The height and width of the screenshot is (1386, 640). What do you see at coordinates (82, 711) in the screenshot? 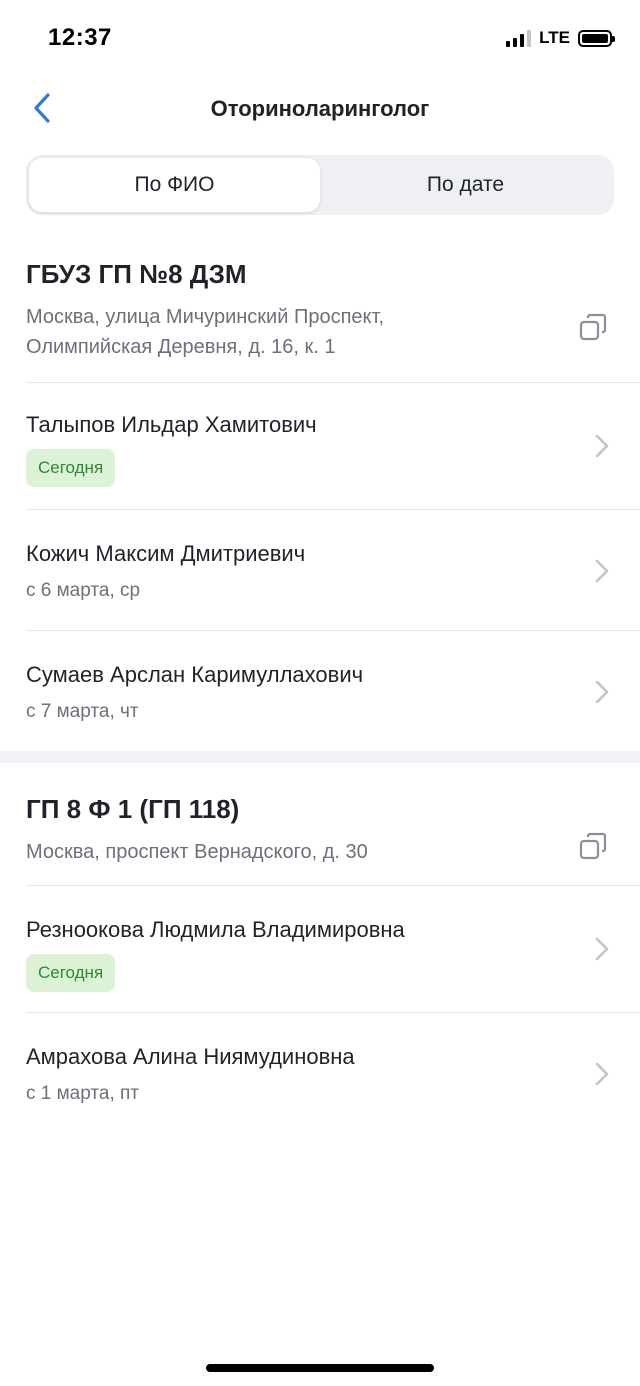
I see `availability-text: с 7 марта, чт` at bounding box center [82, 711].